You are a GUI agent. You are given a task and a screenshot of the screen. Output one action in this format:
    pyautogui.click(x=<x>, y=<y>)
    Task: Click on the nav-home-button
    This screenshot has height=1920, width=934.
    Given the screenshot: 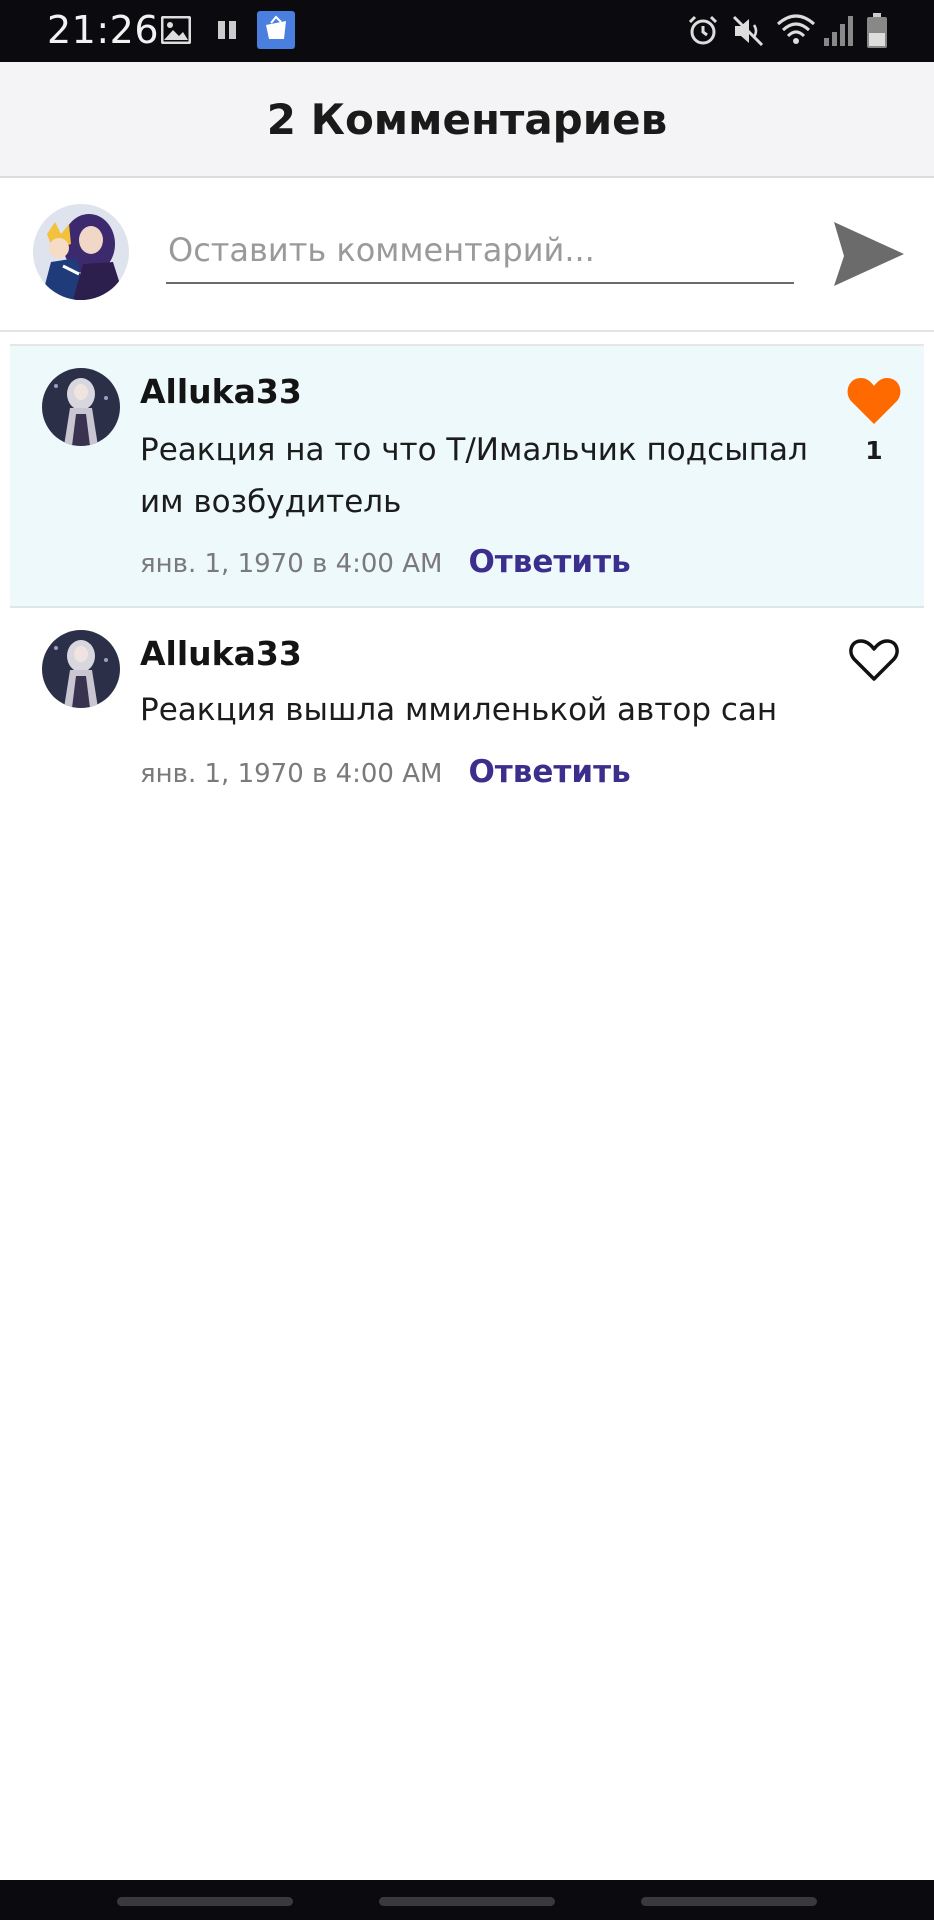 What is the action you would take?
    pyautogui.click(x=467, y=1901)
    